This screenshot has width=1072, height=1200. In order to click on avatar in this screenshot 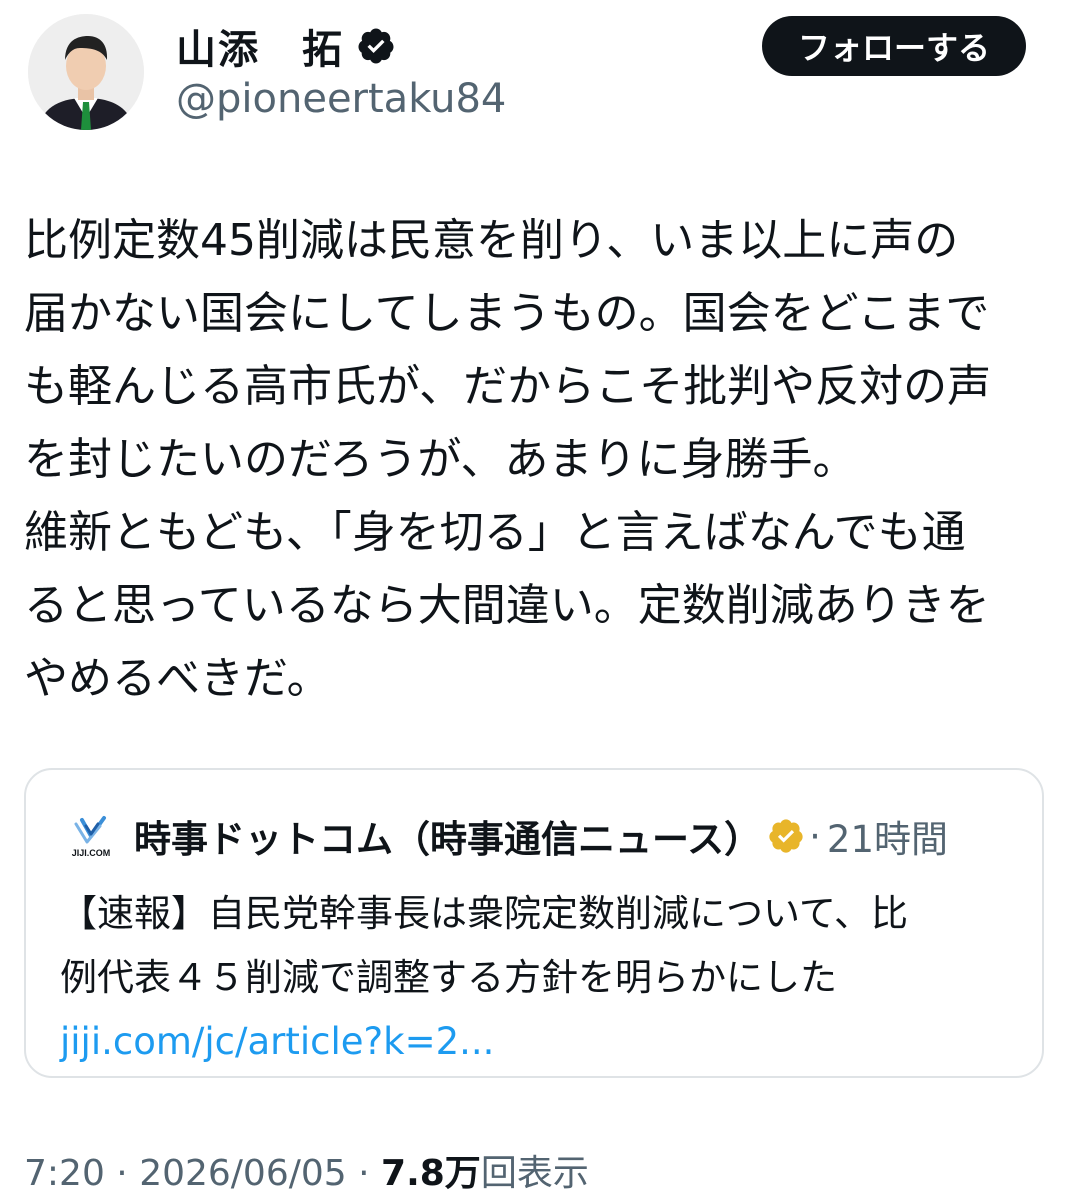, I will do `click(86, 72)`.